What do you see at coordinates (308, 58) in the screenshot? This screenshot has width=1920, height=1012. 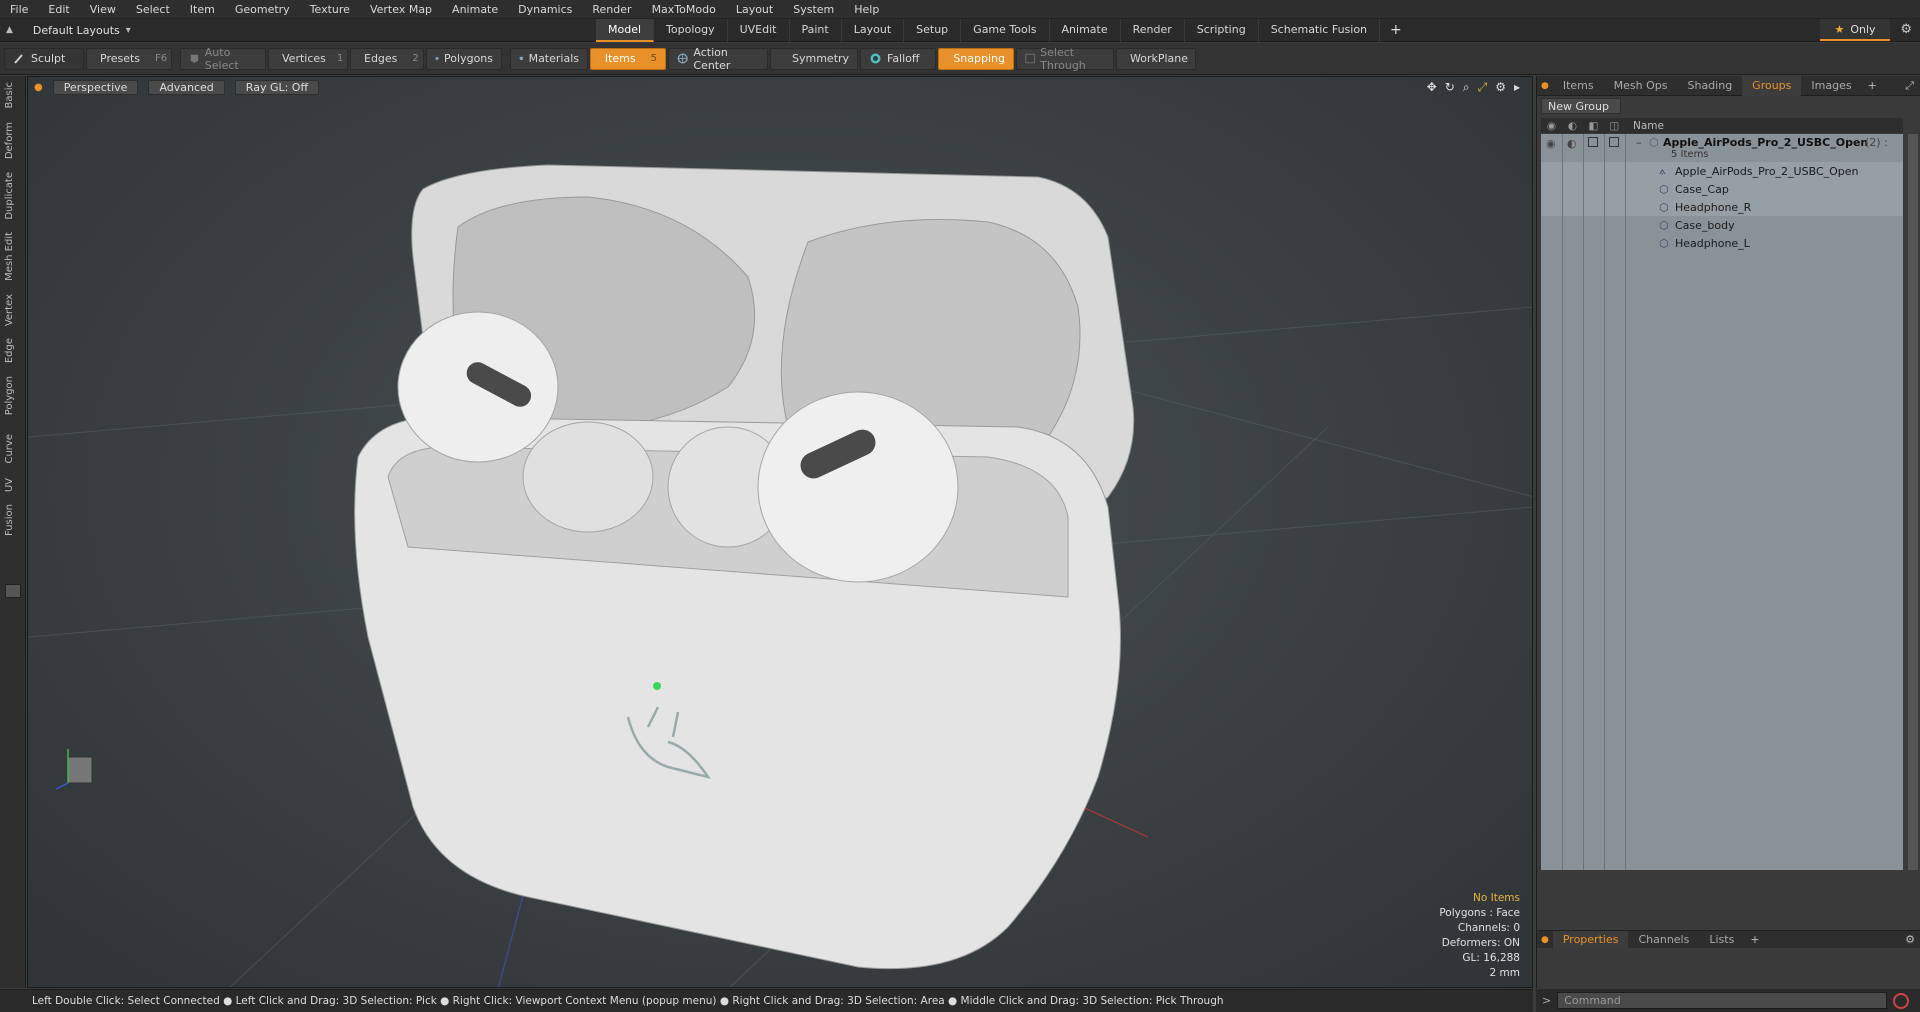 I see `vertices-button: Vertices 1` at bounding box center [308, 58].